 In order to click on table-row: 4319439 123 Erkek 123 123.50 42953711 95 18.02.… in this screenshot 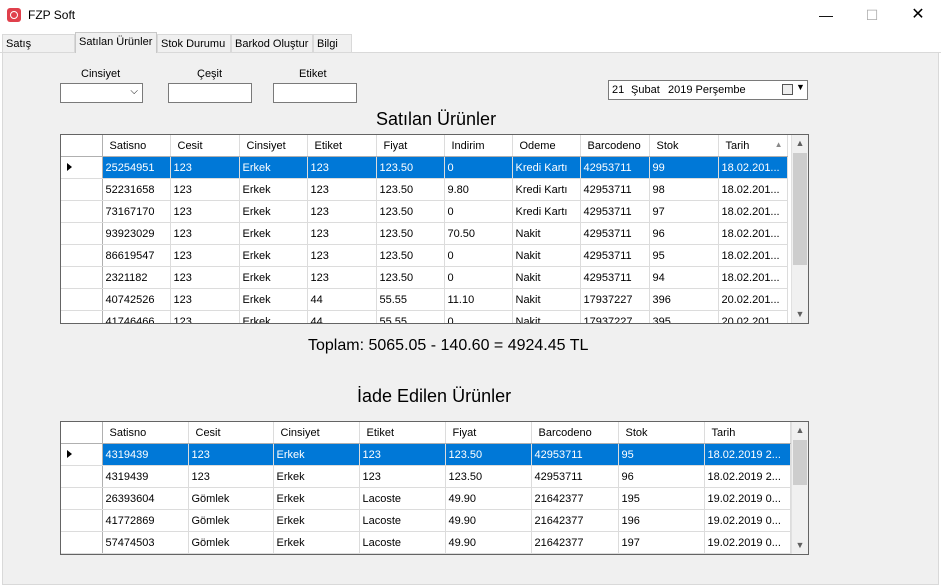, I will do `click(426, 454)`.